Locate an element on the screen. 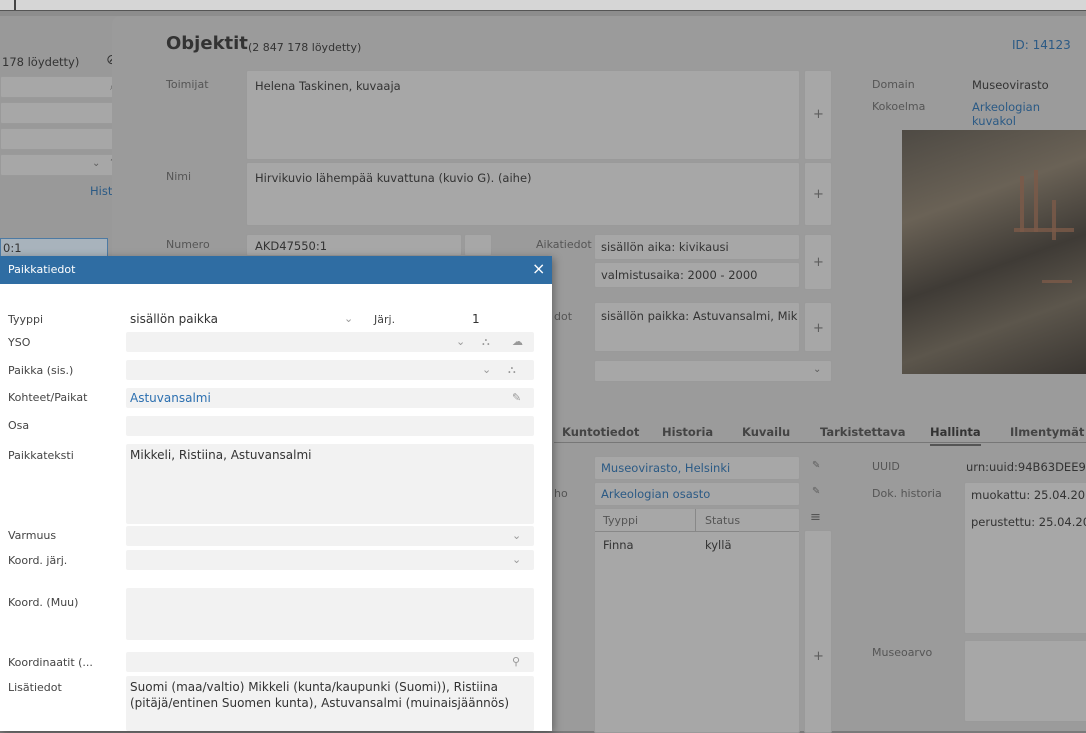 Image resolution: width=1086 pixels, height=733 pixels. dok-historia-label: Dok. historia is located at coordinates (907, 493).